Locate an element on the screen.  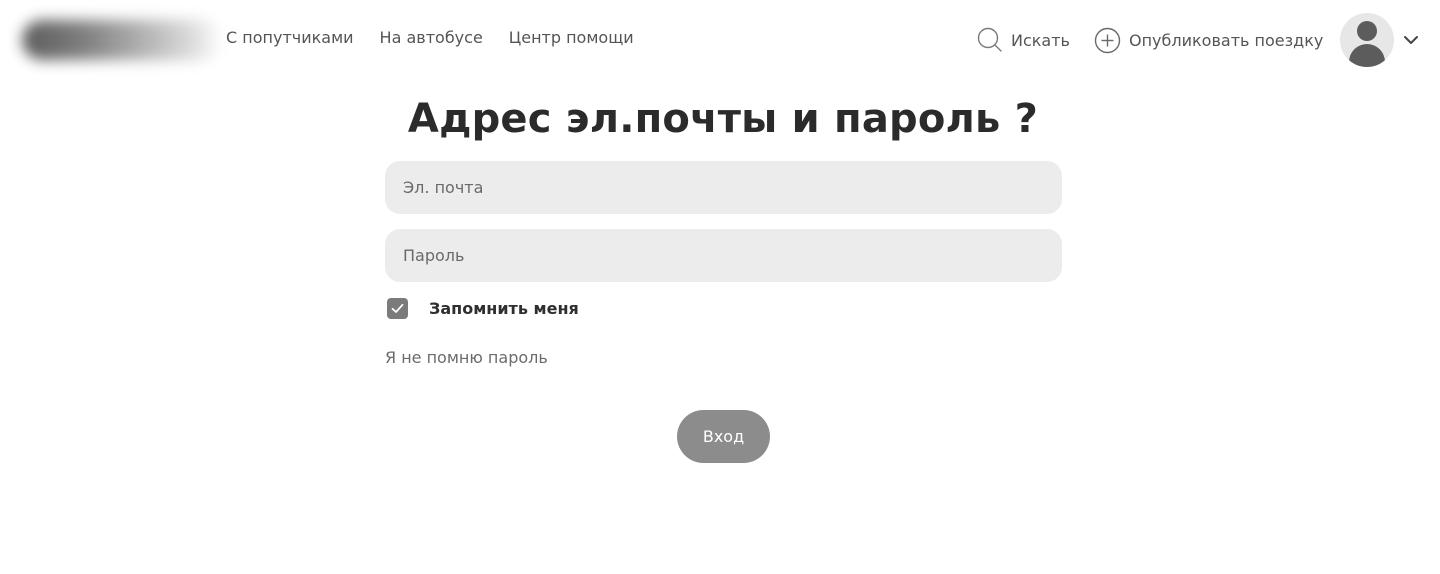
nav-link-help: Центр помощи is located at coordinates (571, 37).